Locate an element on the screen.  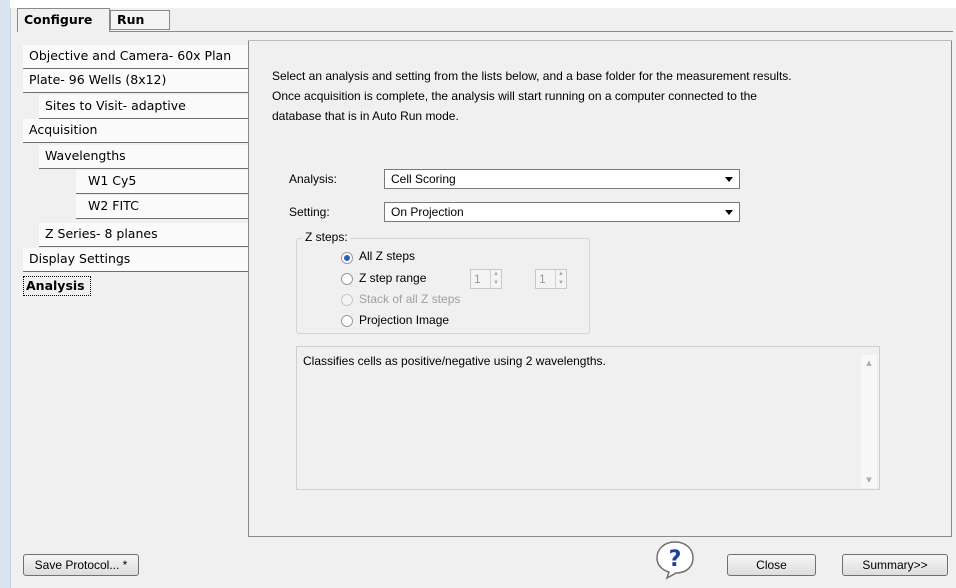
analysis-dropdown: Cell Scoring is located at coordinates (562, 179).